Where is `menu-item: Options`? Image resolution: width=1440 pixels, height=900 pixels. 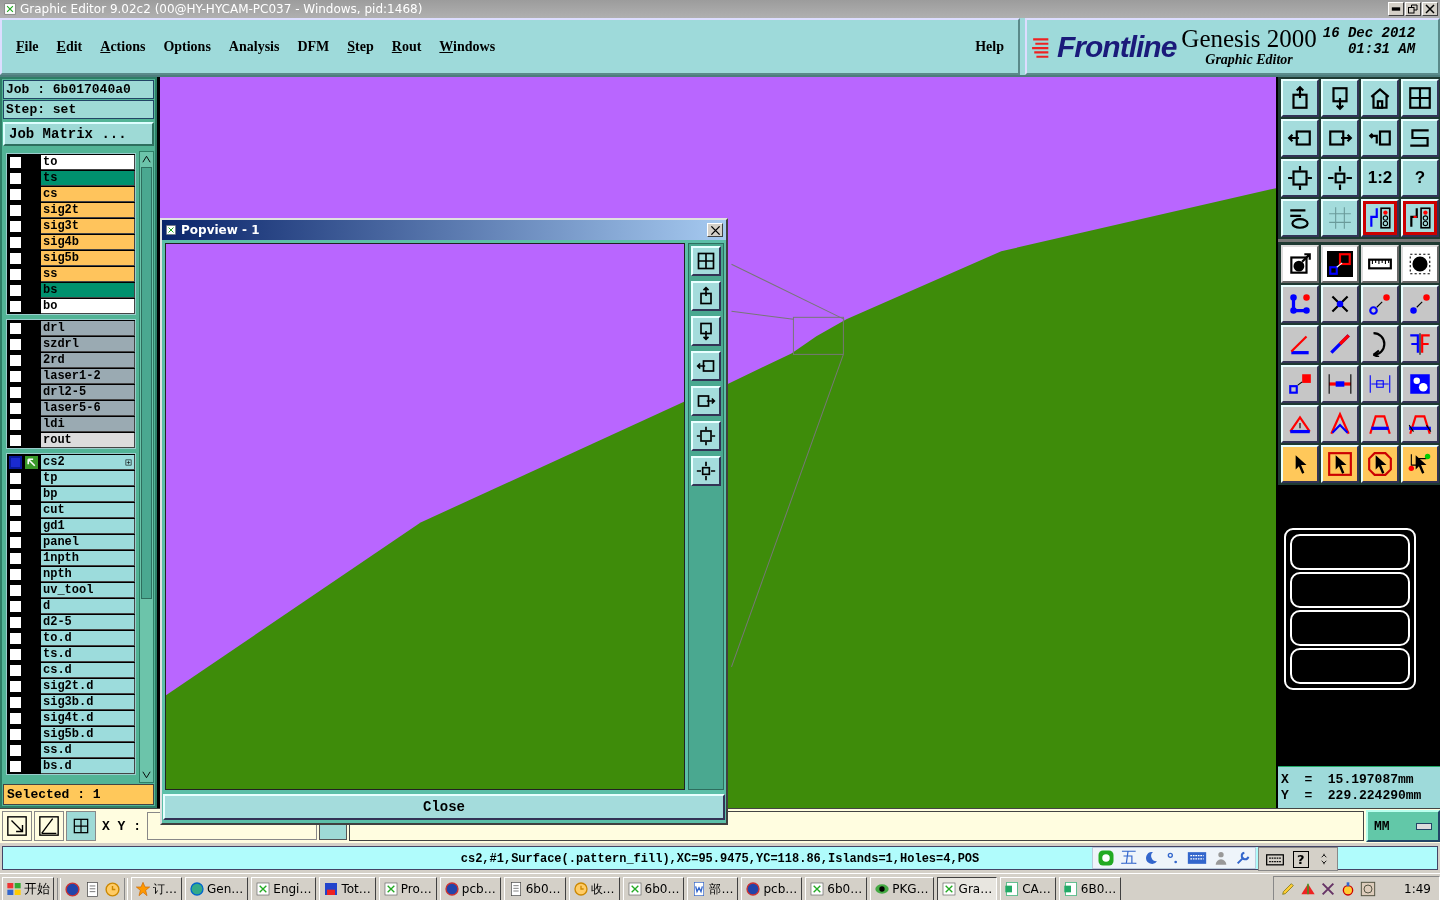 menu-item: Options is located at coordinates (187, 46).